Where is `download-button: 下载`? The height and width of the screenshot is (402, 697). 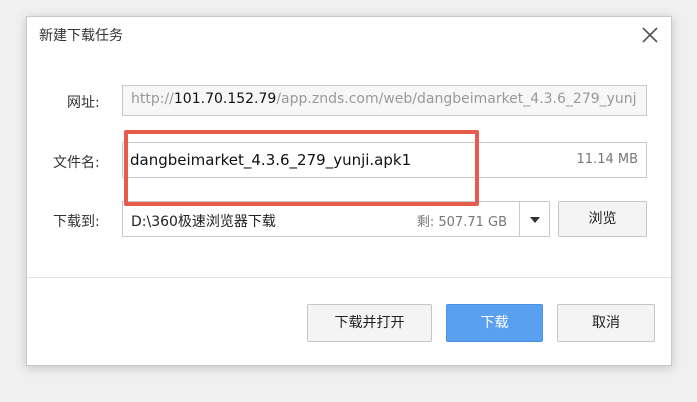 download-button: 下载 is located at coordinates (494, 323).